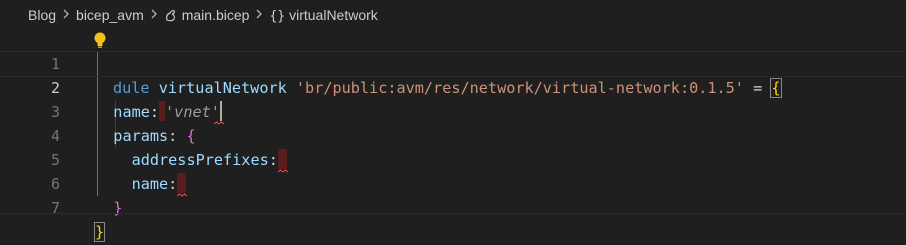 This screenshot has width=906, height=245. What do you see at coordinates (42, 15) in the screenshot?
I see `breadcrumb-item-blog: Blog` at bounding box center [42, 15].